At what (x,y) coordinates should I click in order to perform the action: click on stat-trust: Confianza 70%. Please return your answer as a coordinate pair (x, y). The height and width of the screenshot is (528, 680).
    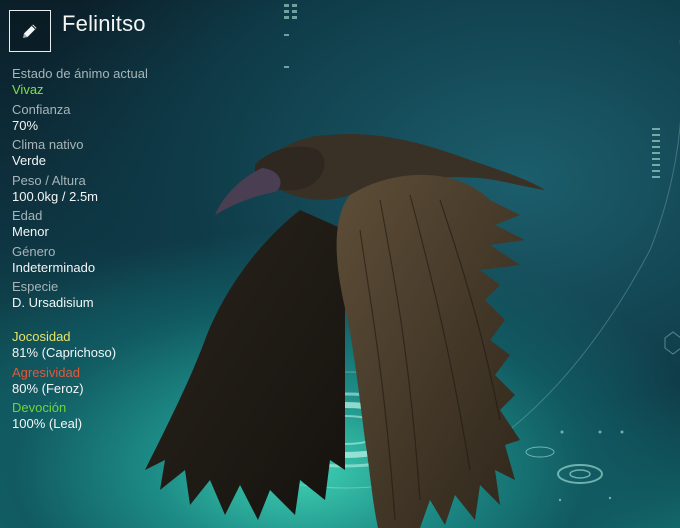
    Looking at the image, I should click on (112, 120).